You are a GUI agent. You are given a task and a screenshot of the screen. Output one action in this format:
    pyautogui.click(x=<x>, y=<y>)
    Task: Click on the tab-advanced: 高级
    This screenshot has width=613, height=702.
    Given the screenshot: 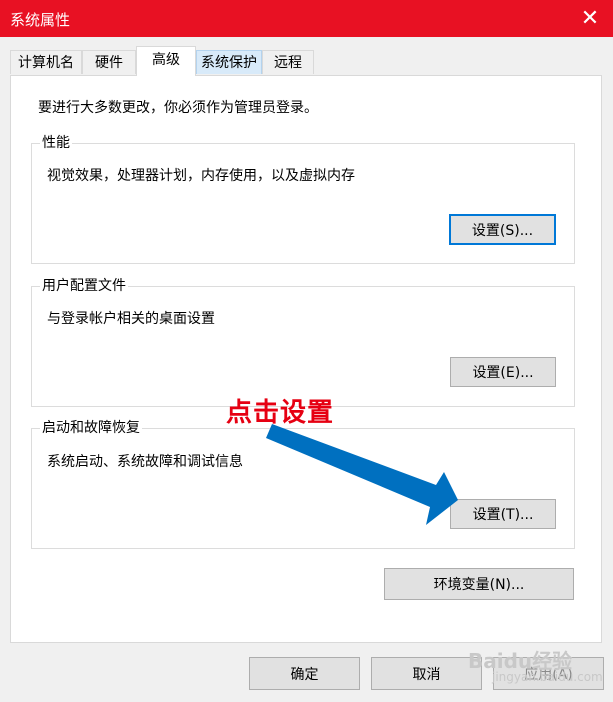 What is the action you would take?
    pyautogui.click(x=166, y=61)
    